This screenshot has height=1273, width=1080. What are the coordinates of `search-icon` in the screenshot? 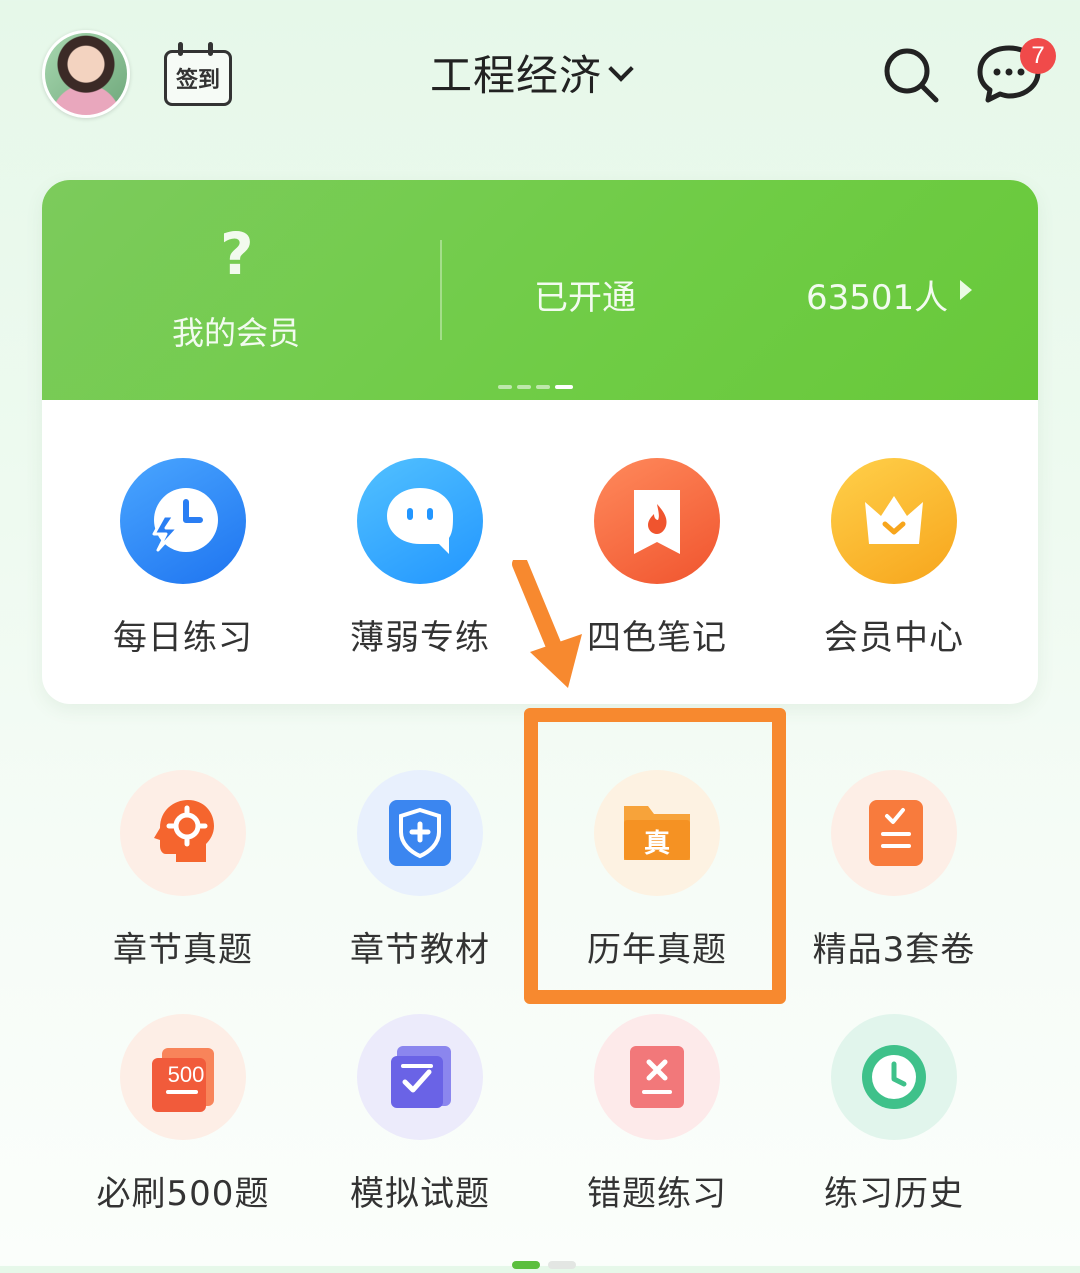 It's located at (911, 75).